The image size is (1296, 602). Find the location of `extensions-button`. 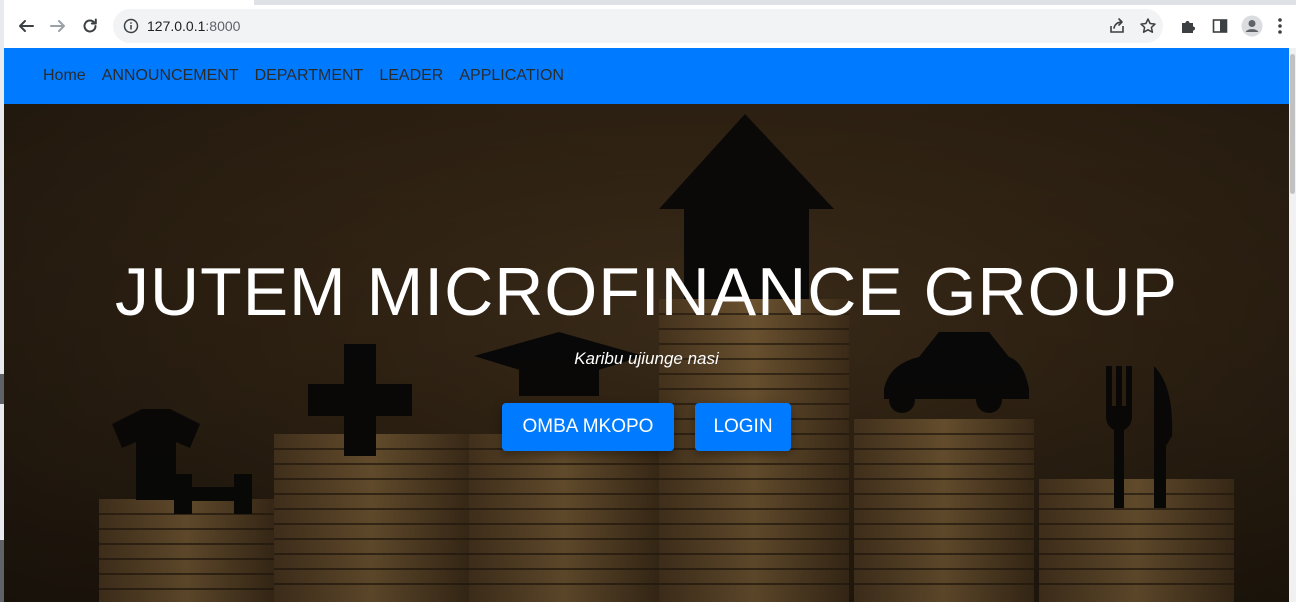

extensions-button is located at coordinates (1188, 26).